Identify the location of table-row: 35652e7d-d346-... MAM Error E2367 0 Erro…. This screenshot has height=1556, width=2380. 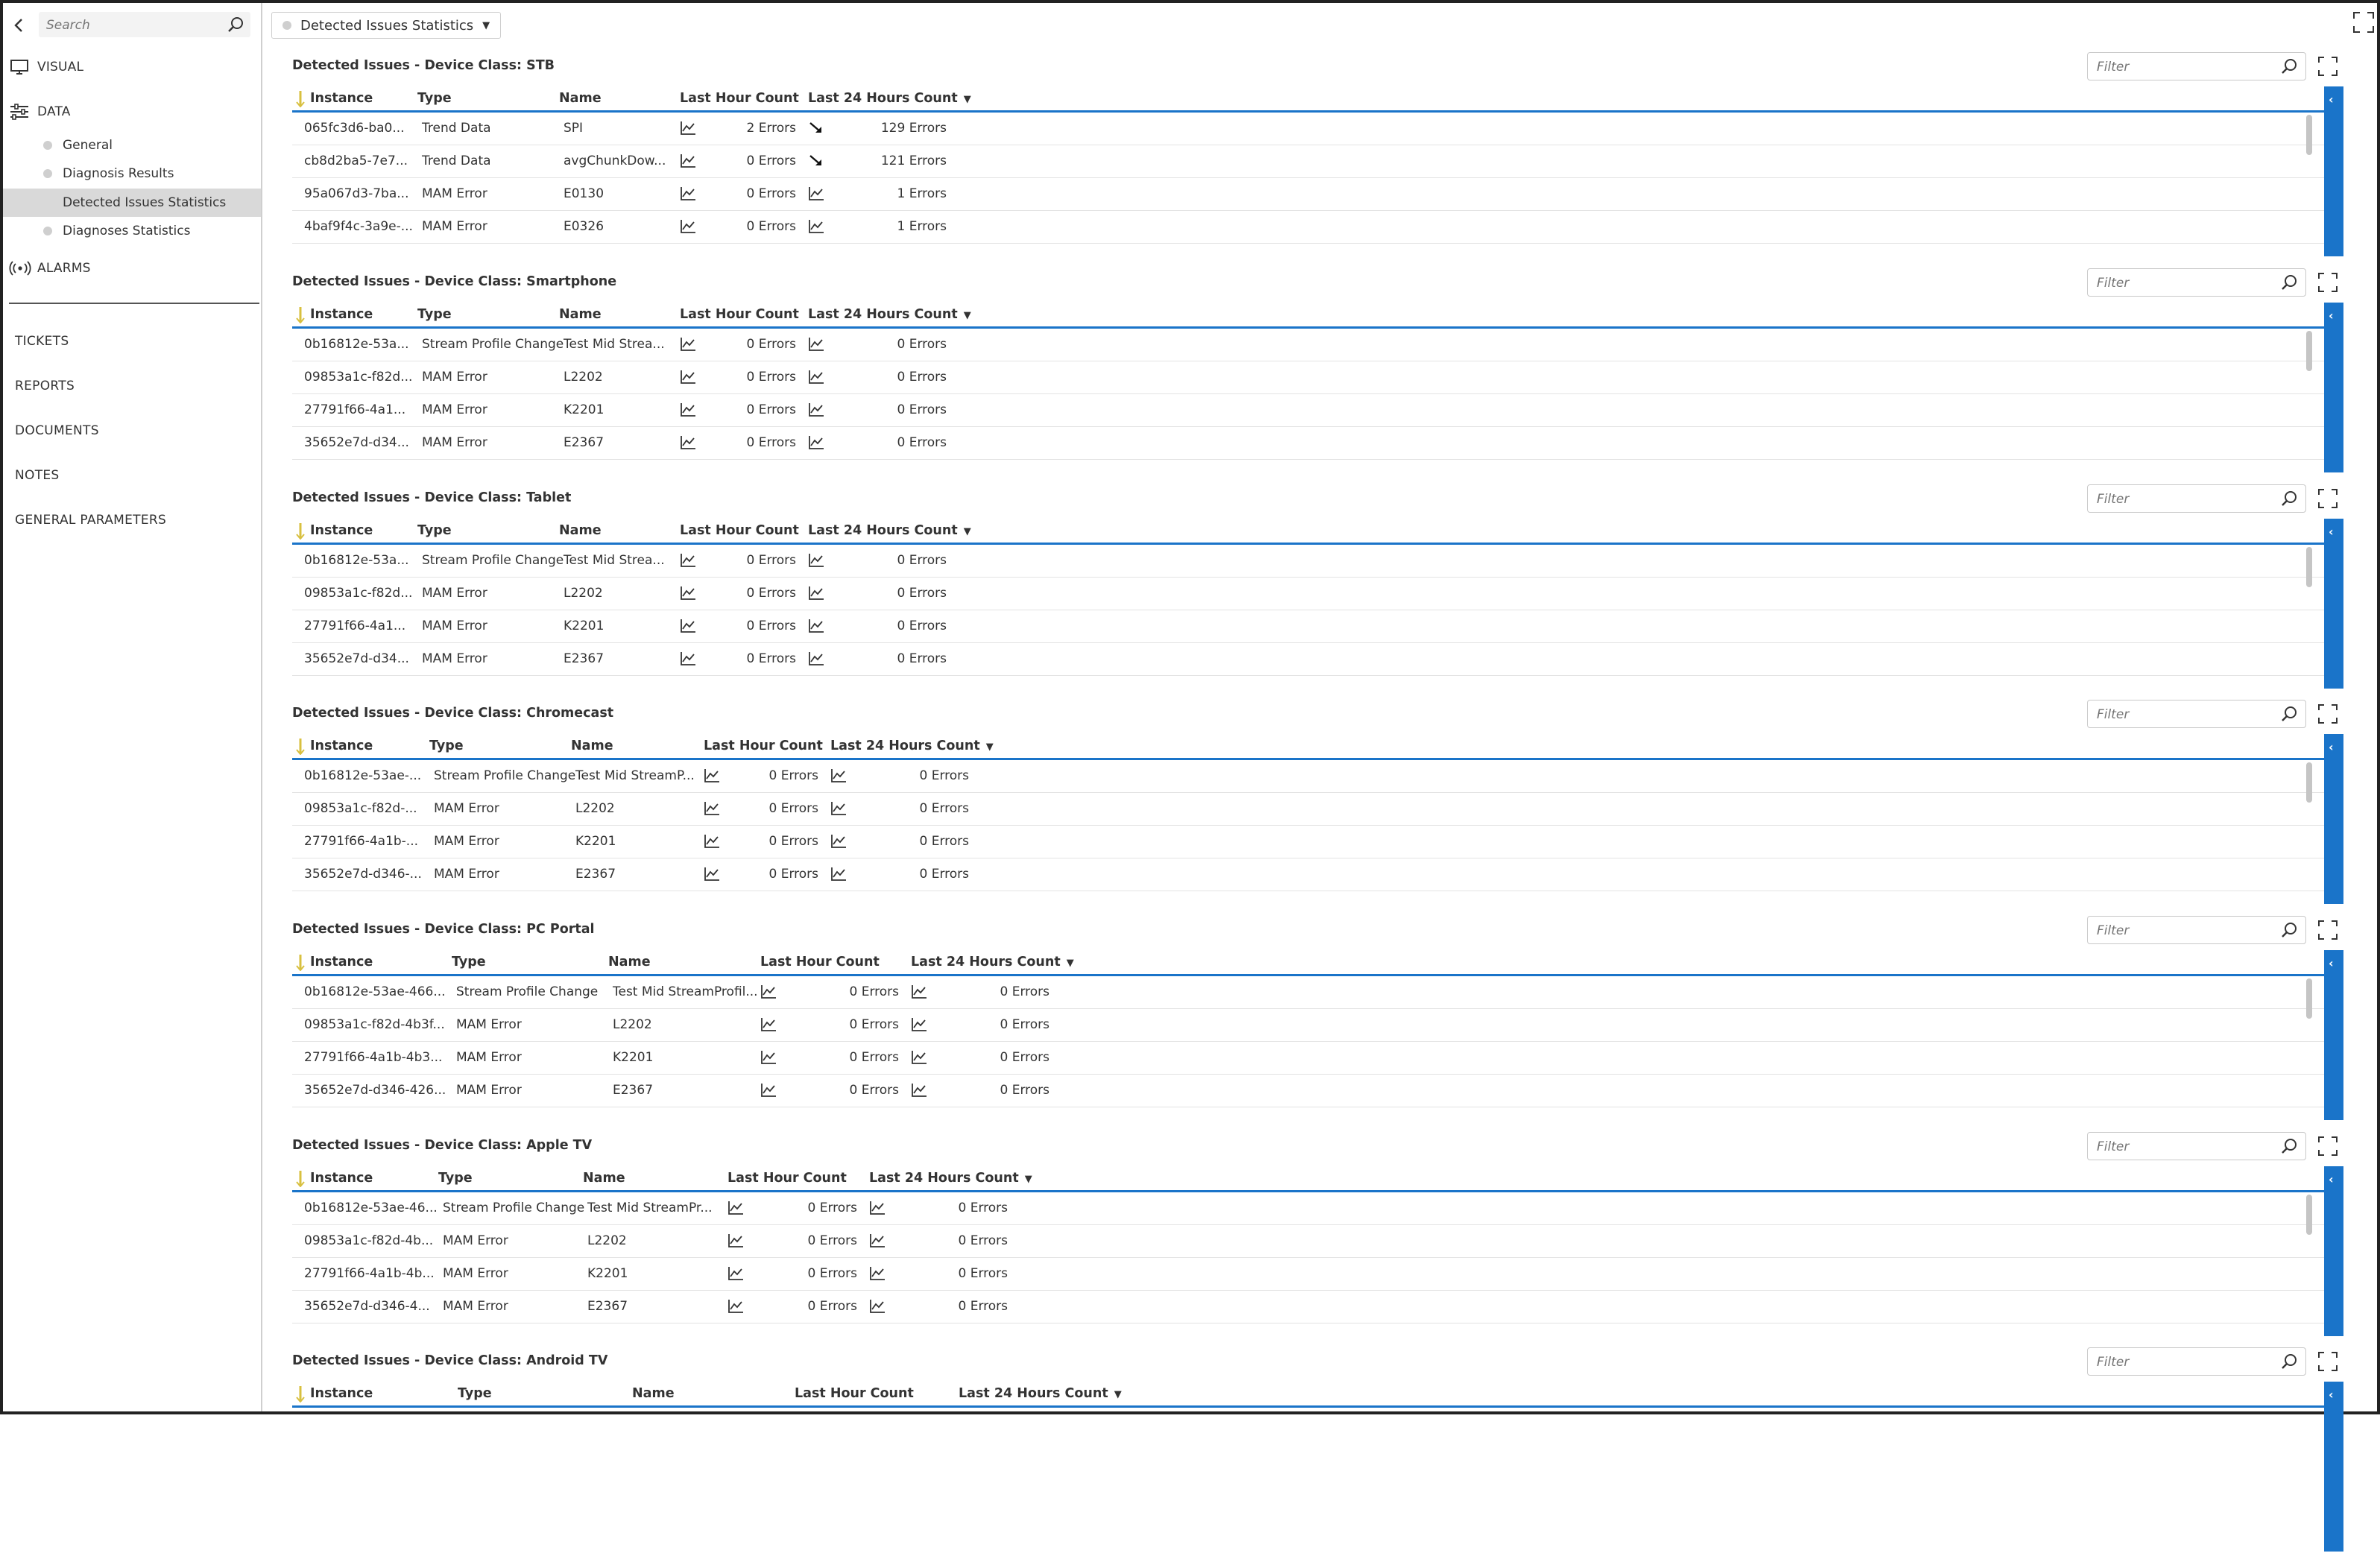
(1308, 874).